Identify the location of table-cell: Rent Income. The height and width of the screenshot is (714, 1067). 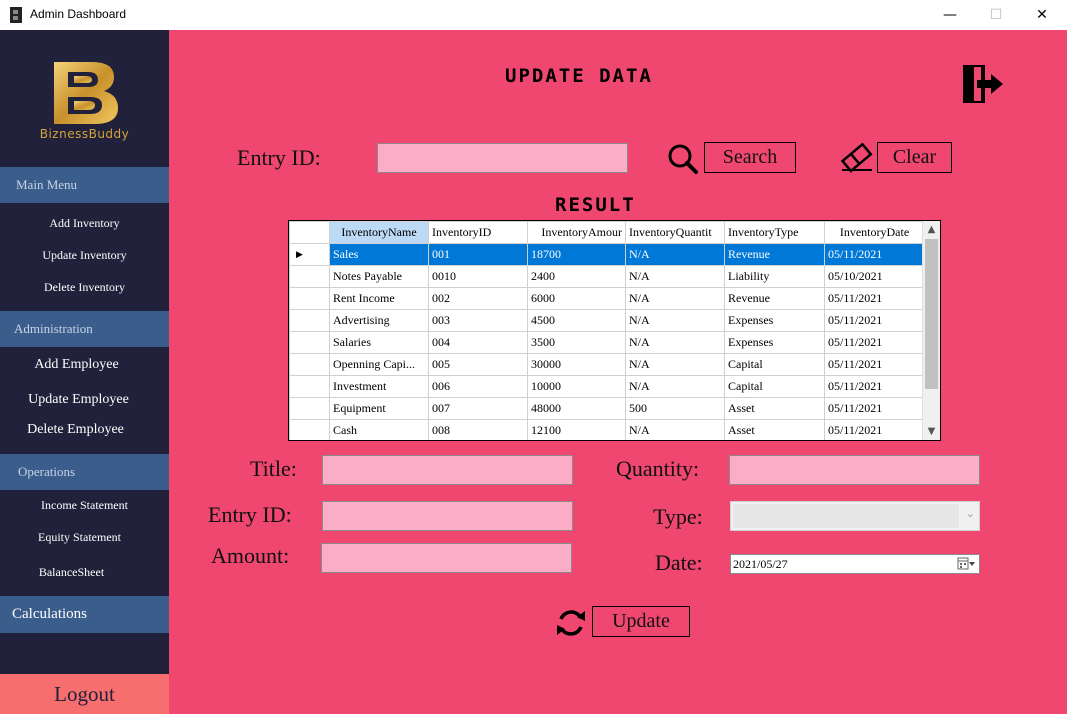
(379, 298).